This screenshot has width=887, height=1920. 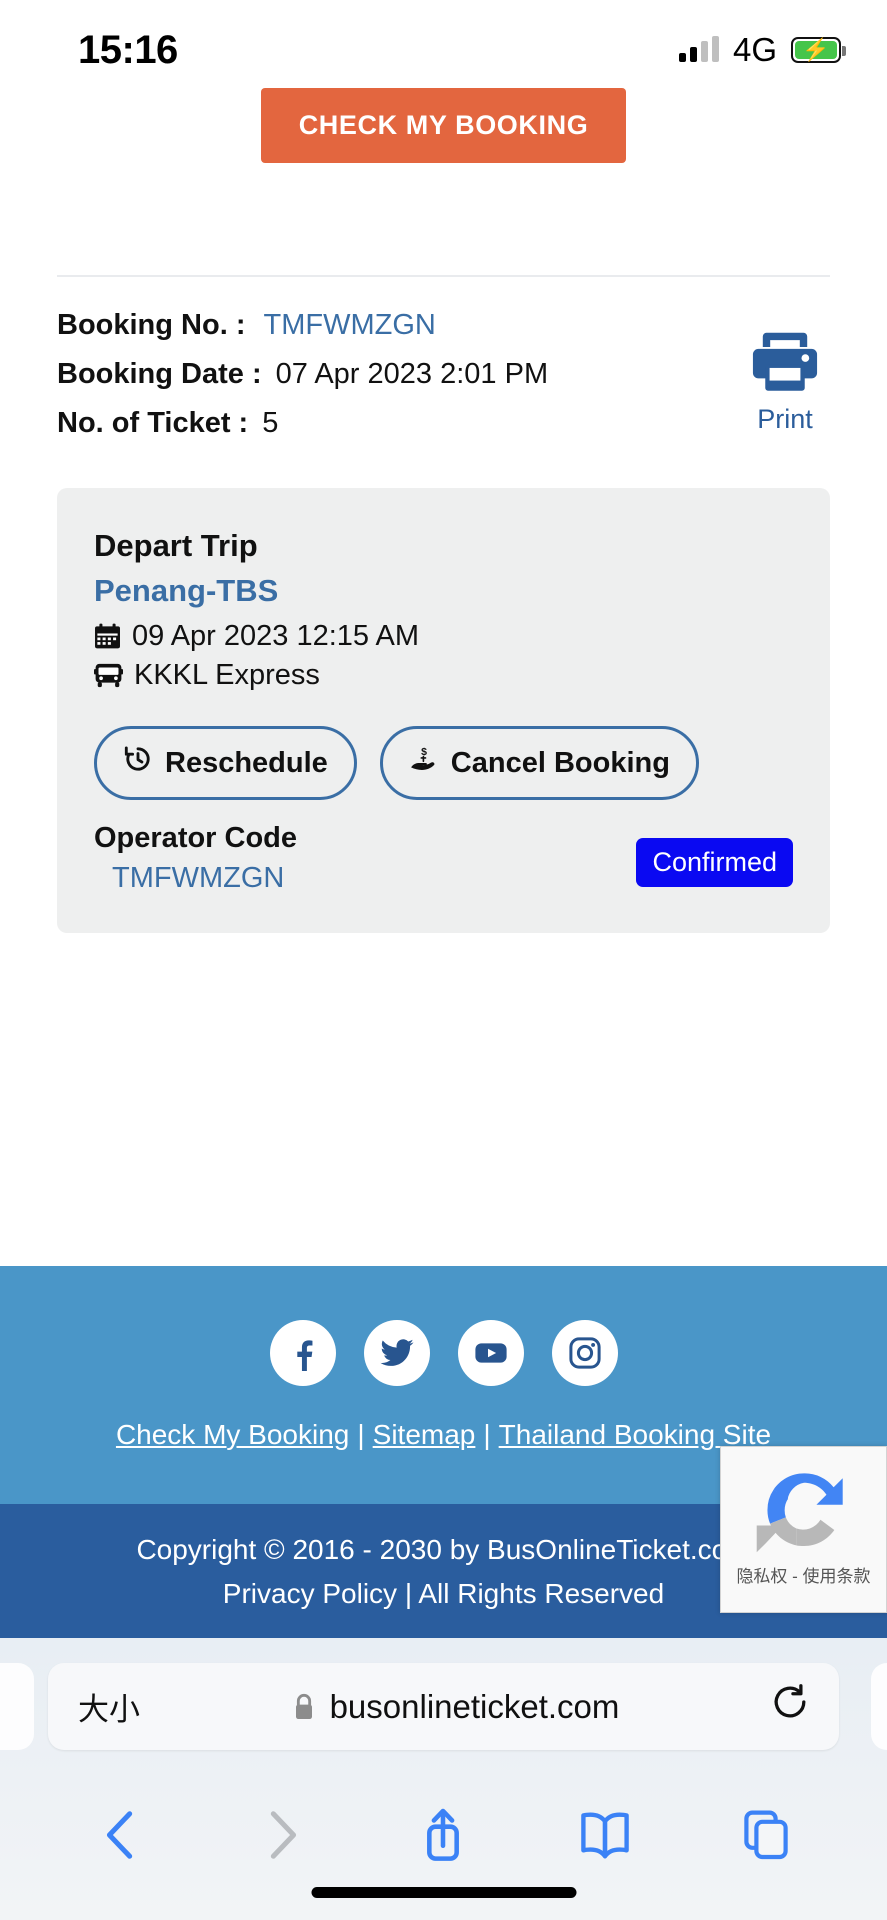 I want to click on booking-no-value: TMFWMZGN, so click(x=349, y=325).